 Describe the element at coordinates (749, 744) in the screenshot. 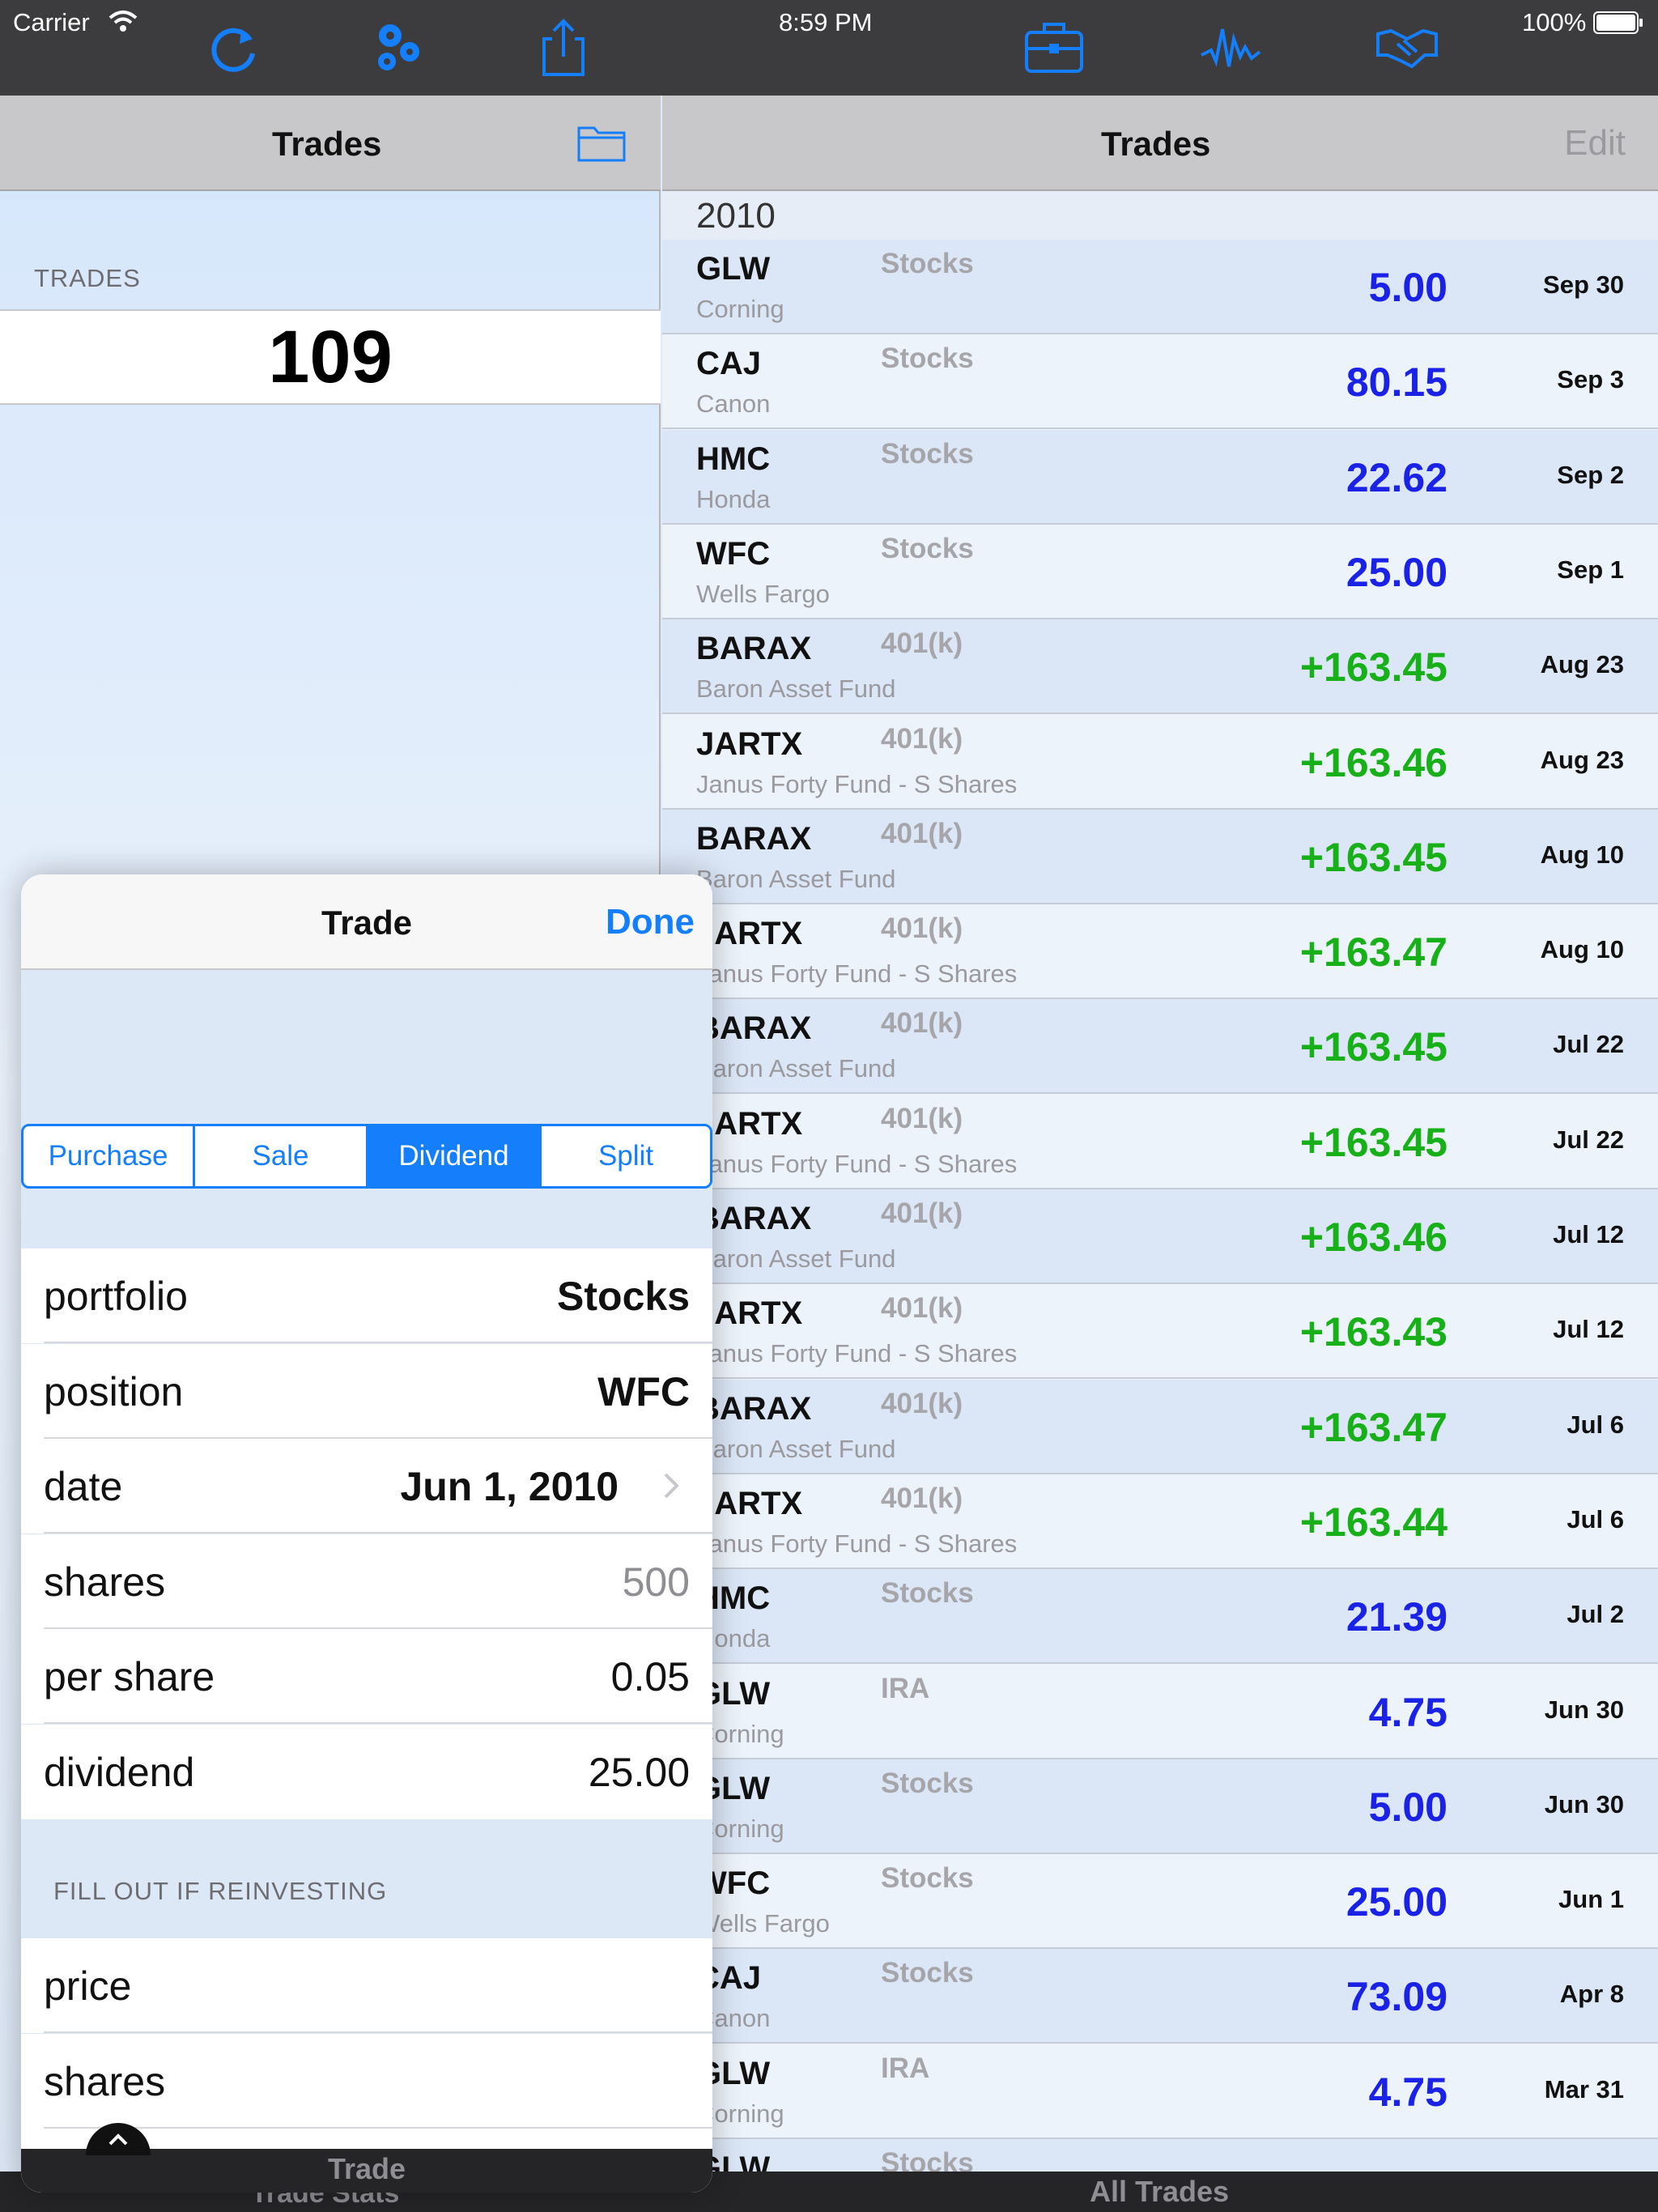

I see `trade-symbol: JARTX` at that location.